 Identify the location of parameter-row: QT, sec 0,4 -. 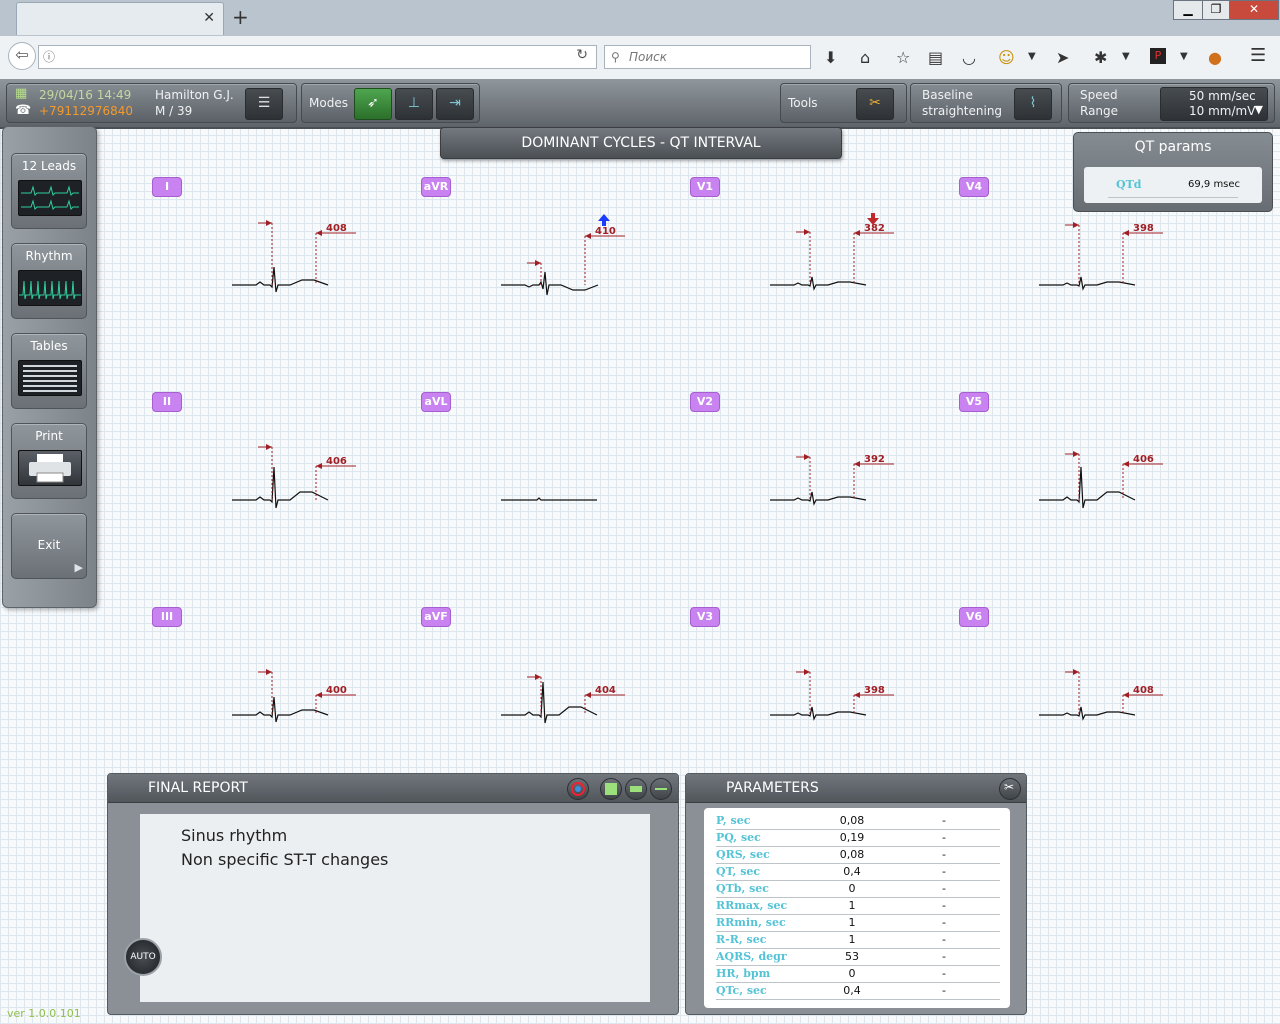
(858, 872).